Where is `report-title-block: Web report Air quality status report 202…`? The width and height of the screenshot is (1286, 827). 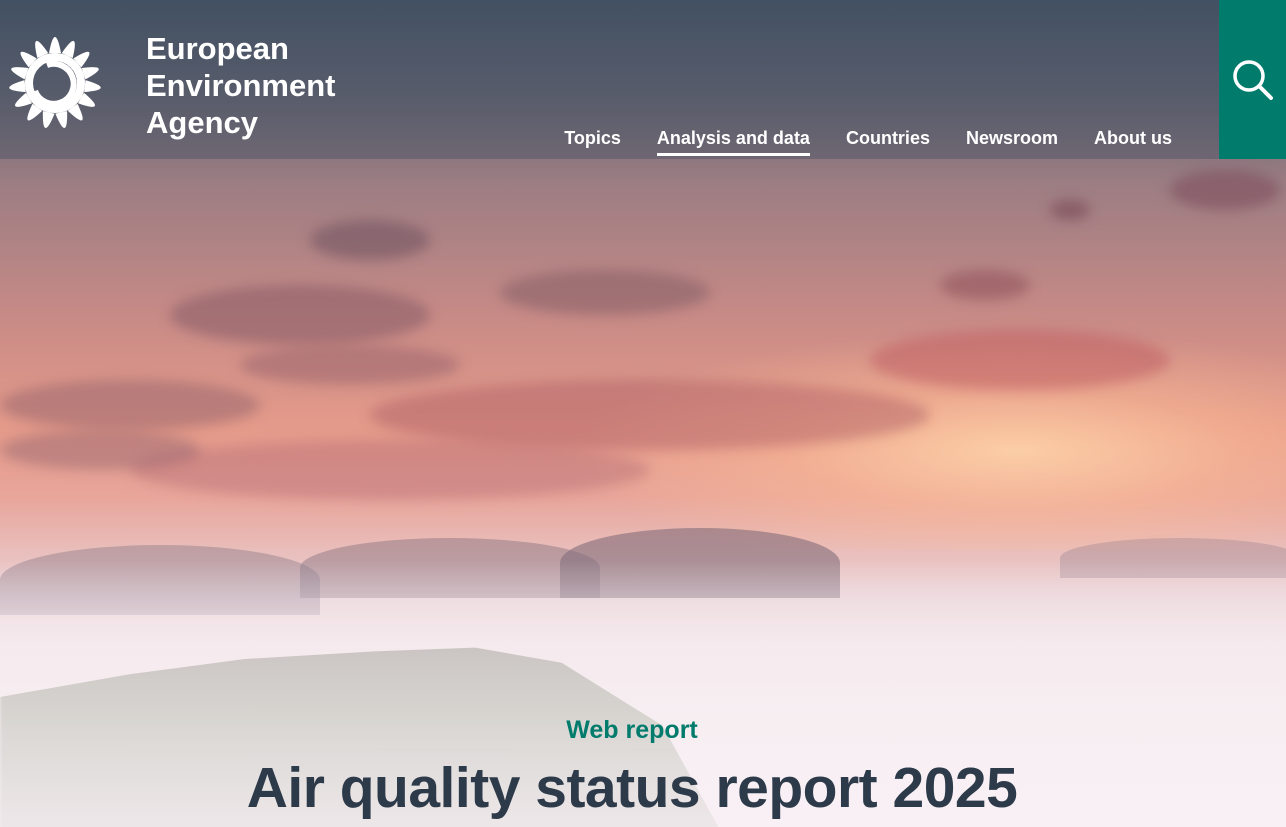
report-title-block: Web report Air quality status report 202… is located at coordinates (632, 768).